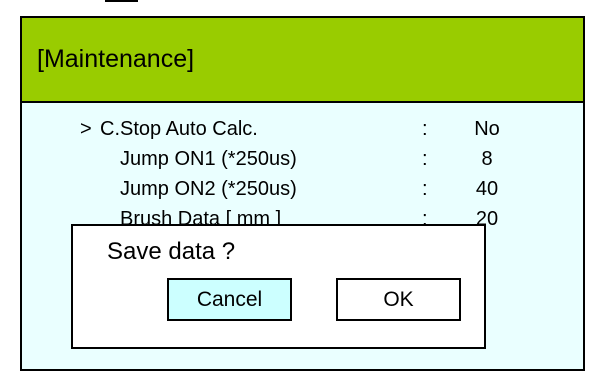 The width and height of the screenshot is (607, 383). I want to click on param-label: C.Stop Auto Calc., so click(179, 129).